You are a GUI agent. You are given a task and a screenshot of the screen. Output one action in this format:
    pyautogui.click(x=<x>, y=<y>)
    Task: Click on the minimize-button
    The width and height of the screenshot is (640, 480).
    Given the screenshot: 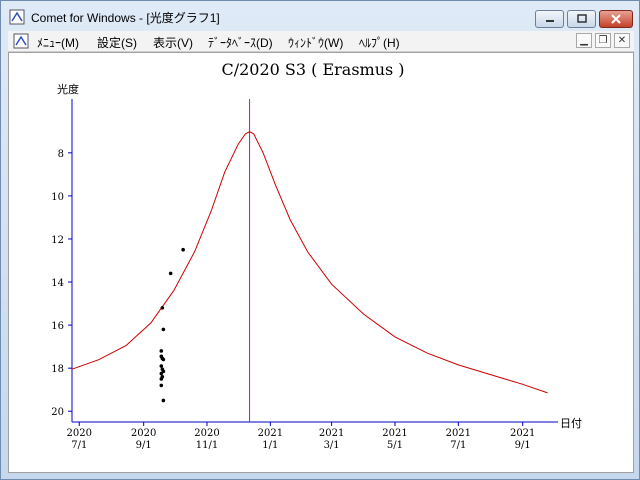 What is the action you would take?
    pyautogui.click(x=549, y=19)
    